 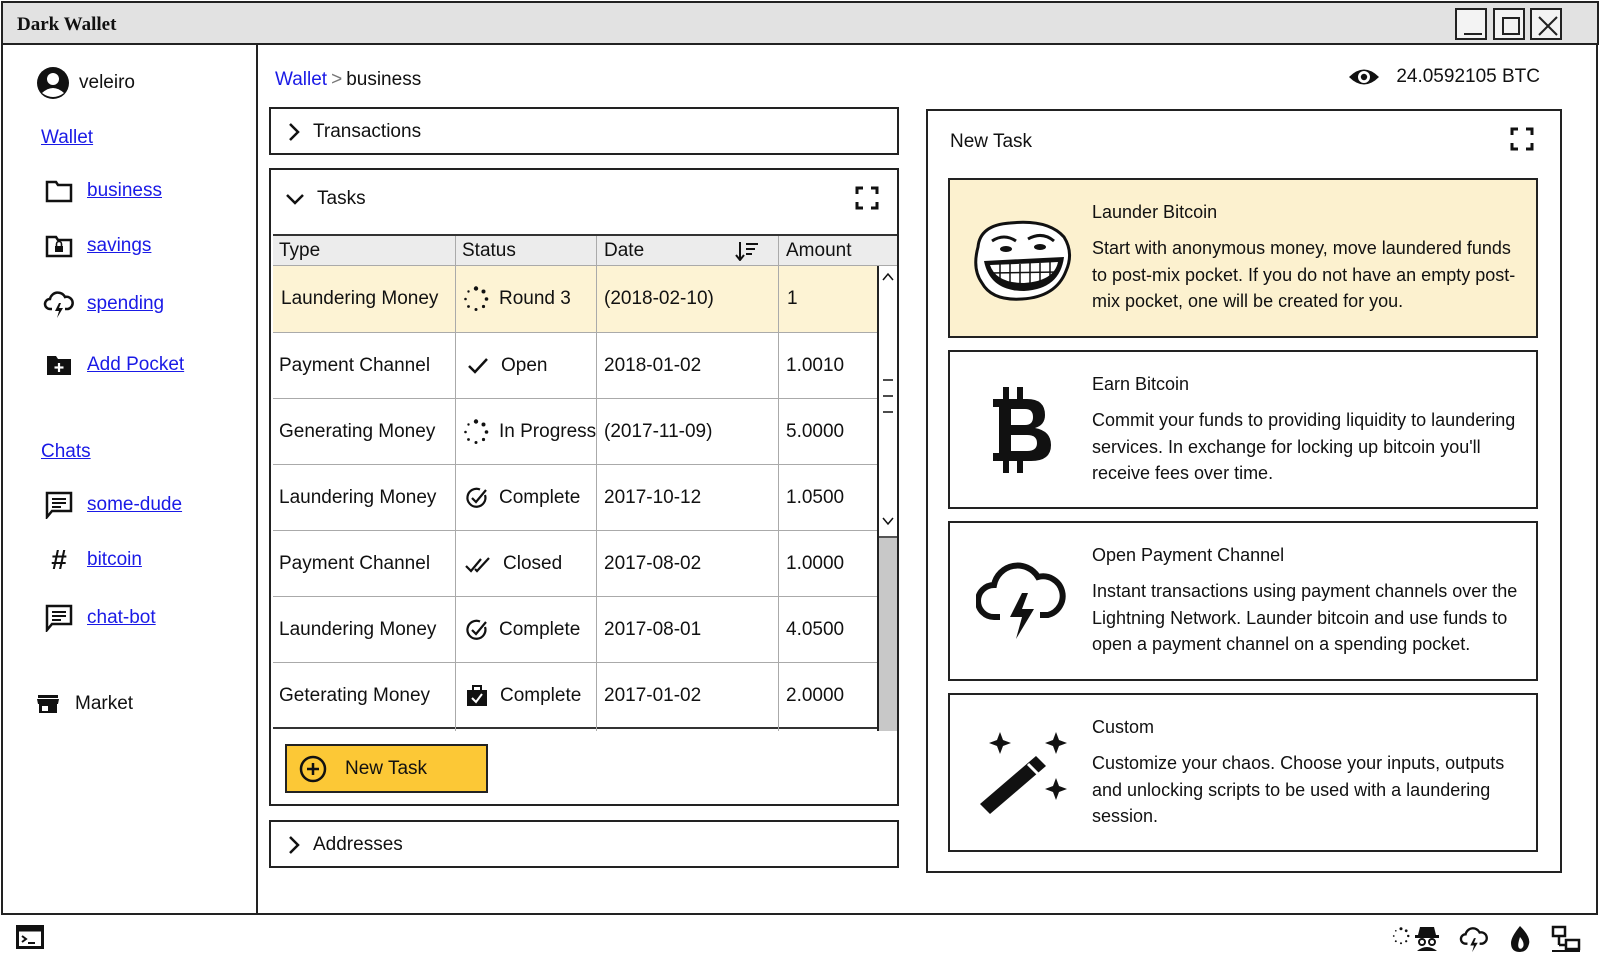 What do you see at coordinates (624, 251) in the screenshot?
I see `column-header-date: Date` at bounding box center [624, 251].